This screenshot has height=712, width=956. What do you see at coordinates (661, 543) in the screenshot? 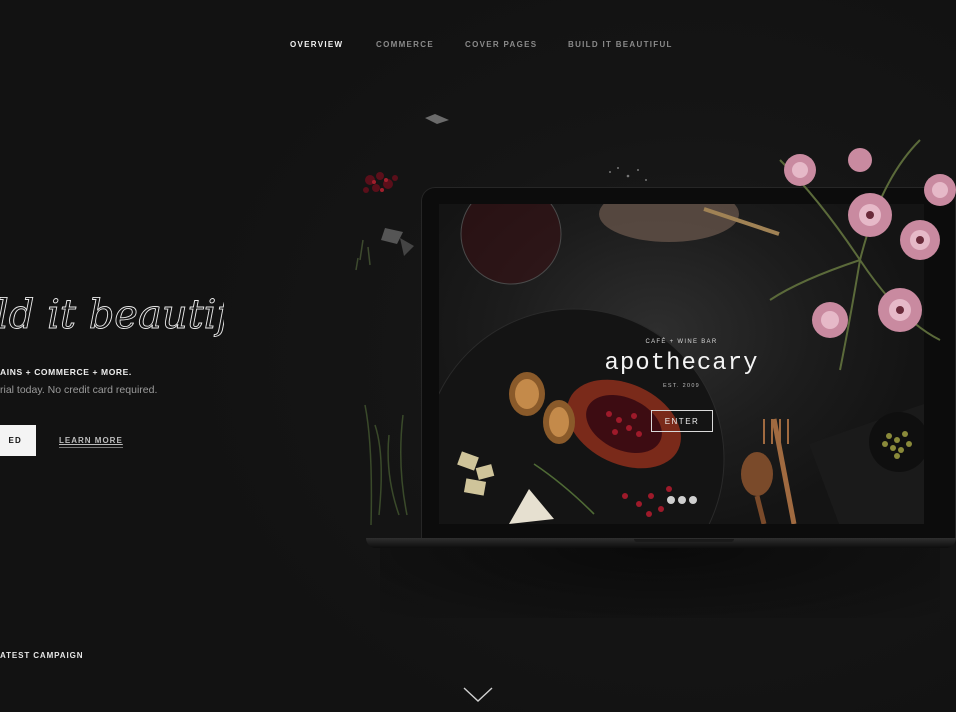
I see `laptop-base` at bounding box center [661, 543].